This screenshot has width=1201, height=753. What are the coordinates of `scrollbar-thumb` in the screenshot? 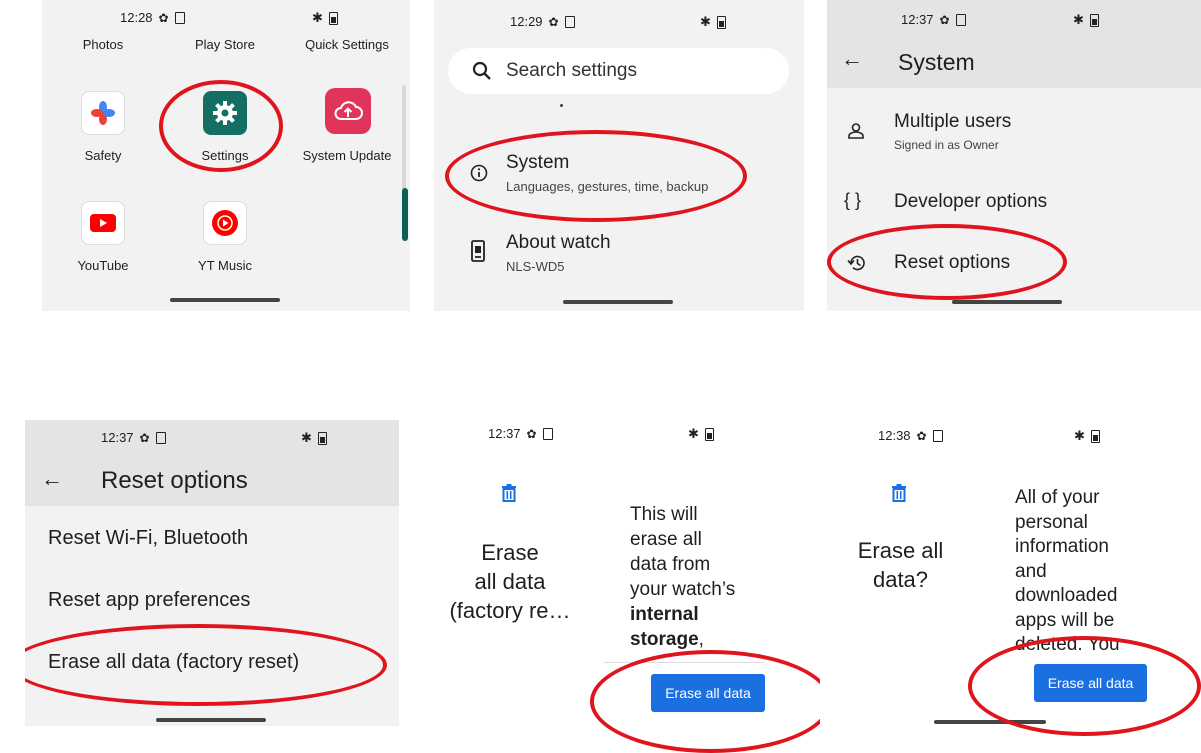 It's located at (405, 214).